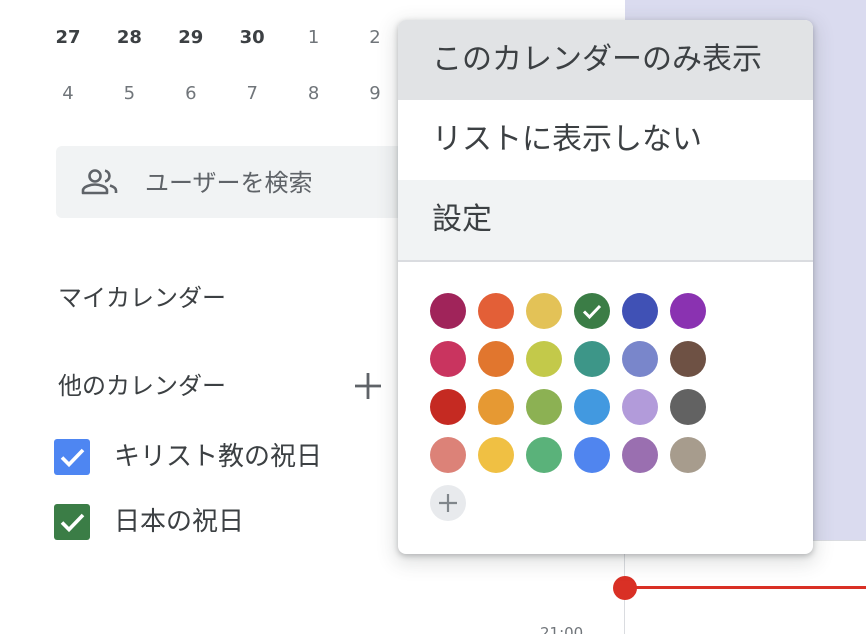 This screenshot has width=866, height=634. What do you see at coordinates (68, 38) in the screenshot?
I see `mini-calendar-day: 27` at bounding box center [68, 38].